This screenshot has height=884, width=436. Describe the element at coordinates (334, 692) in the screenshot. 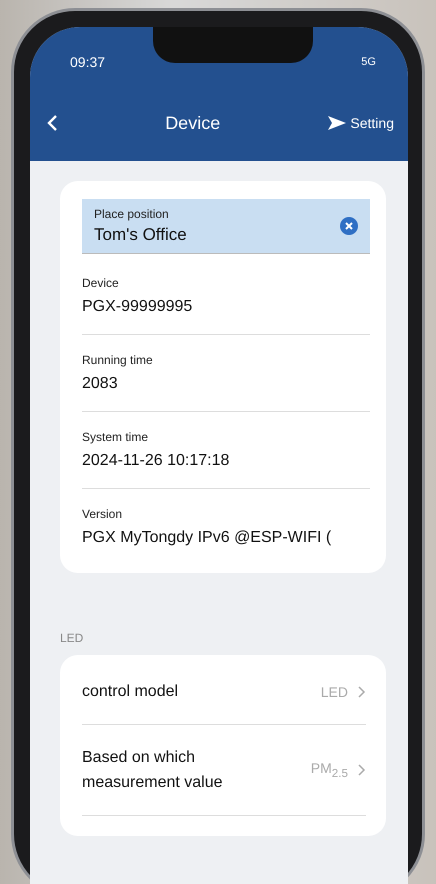

I see `setting-value: LED` at that location.